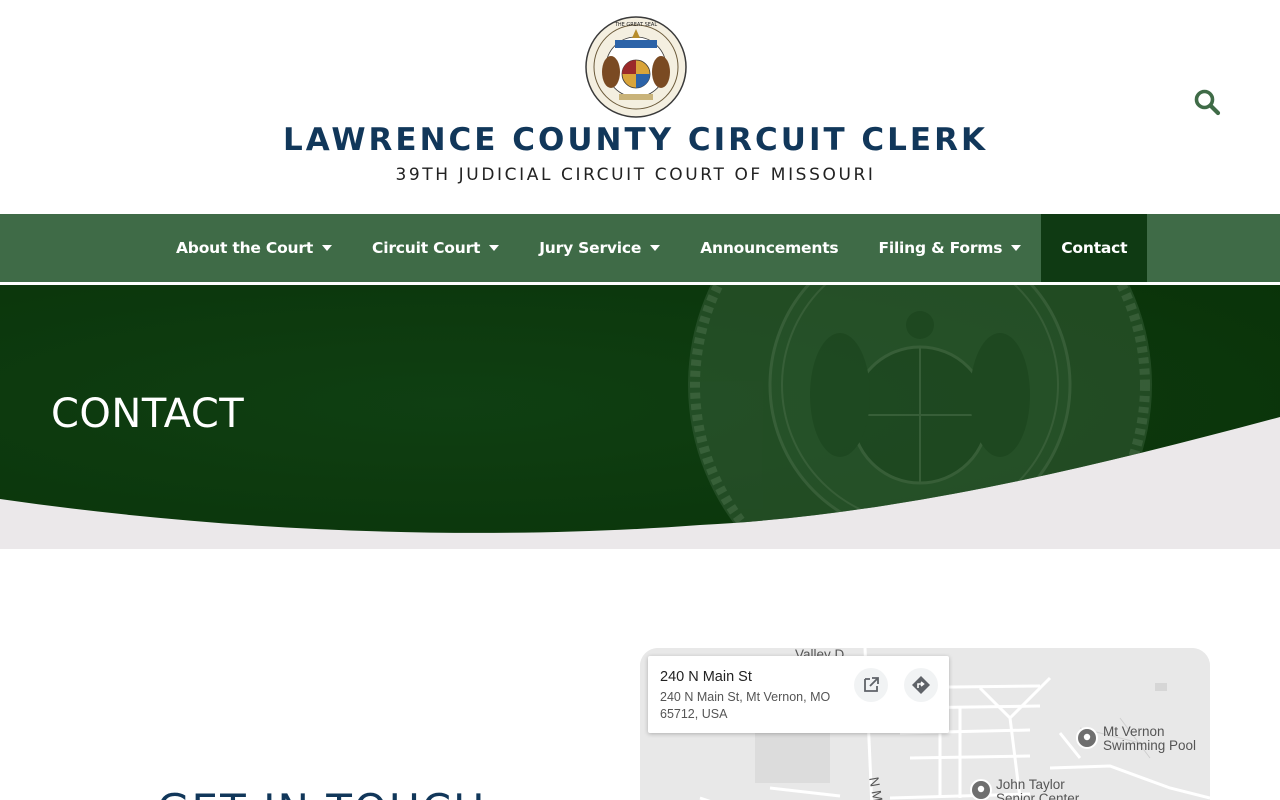 Image resolution: width=1280 pixels, height=800 pixels. I want to click on open-in-maps-button, so click(871, 685).